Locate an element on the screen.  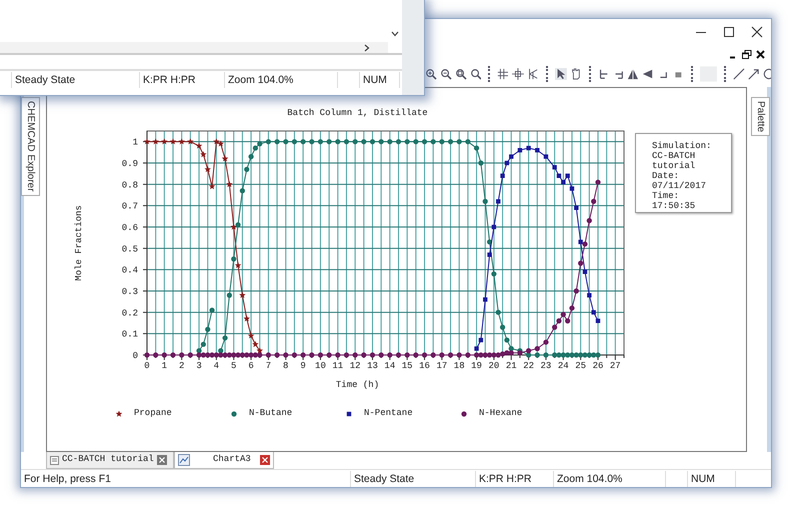
tick-label: 5 is located at coordinates (233, 366).